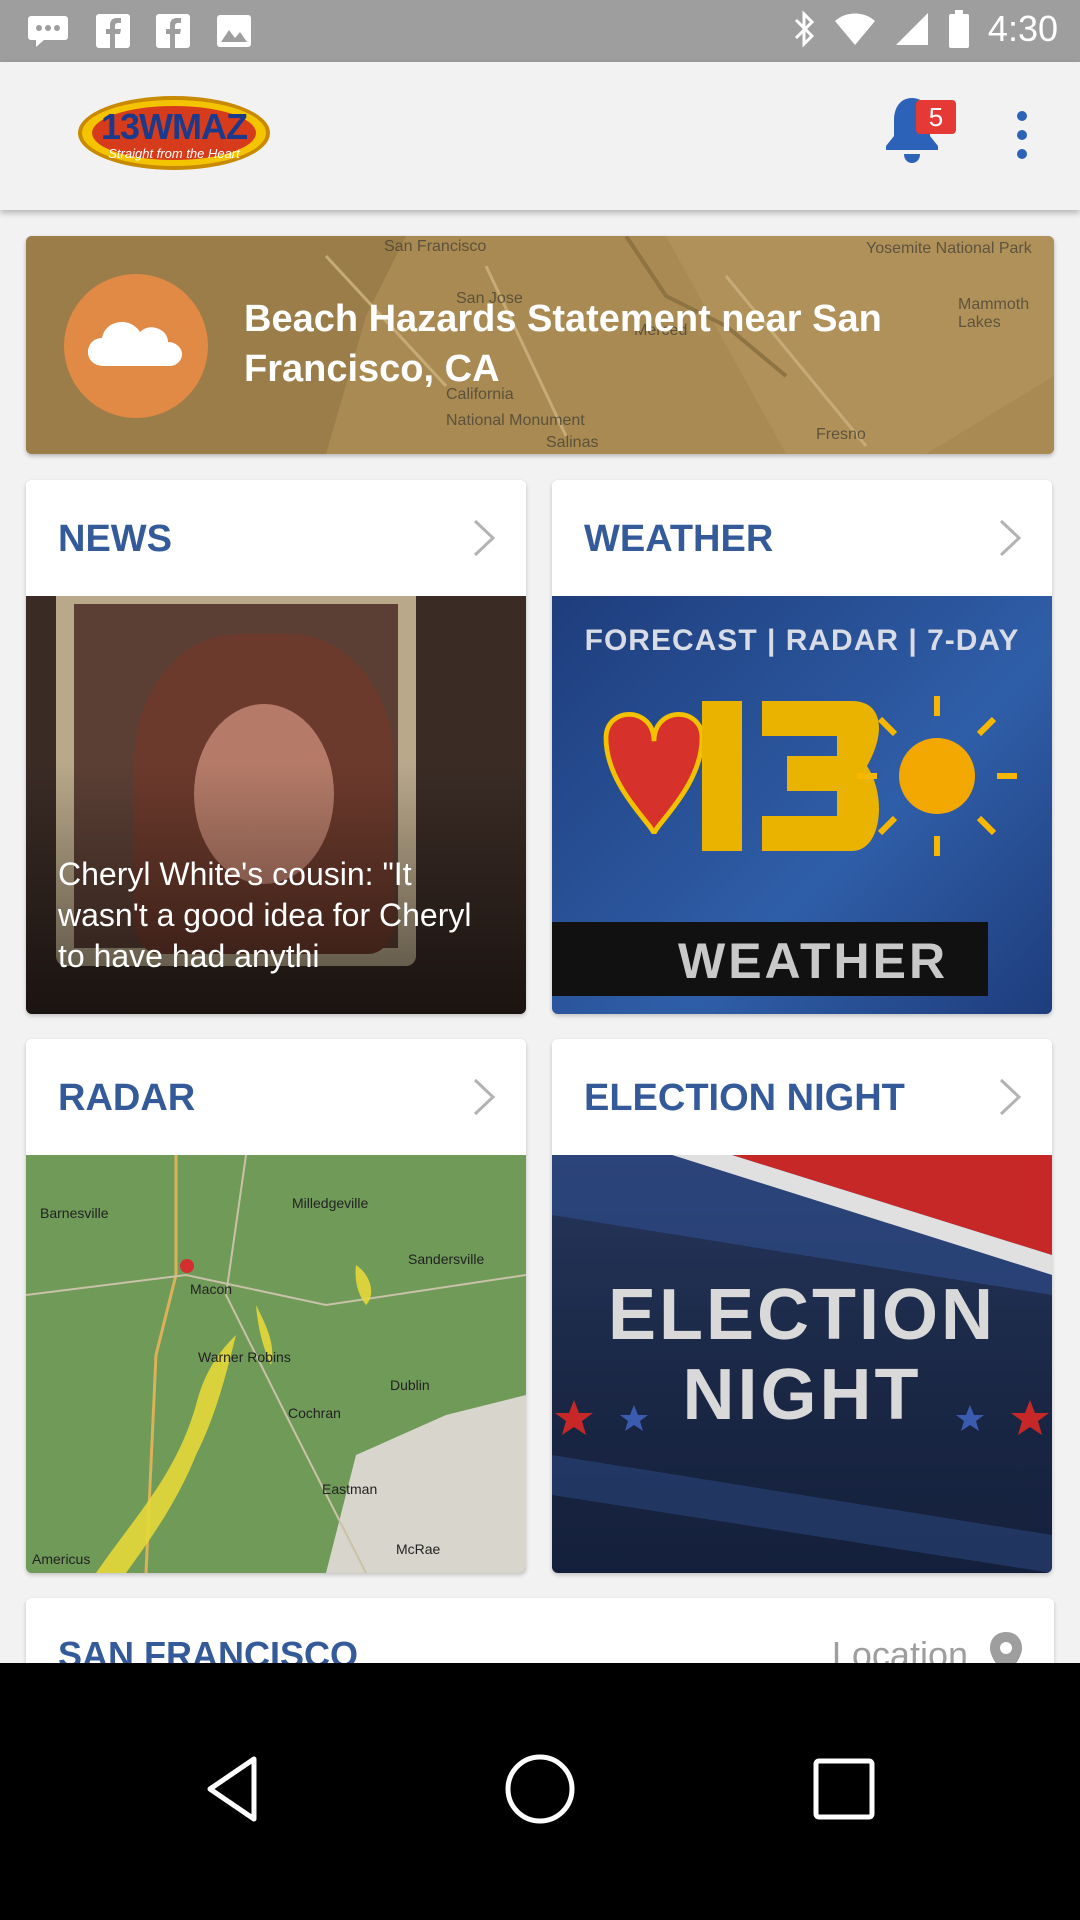 This screenshot has width=1080, height=1920. I want to click on station-13-logo-icon, so click(810, 776).